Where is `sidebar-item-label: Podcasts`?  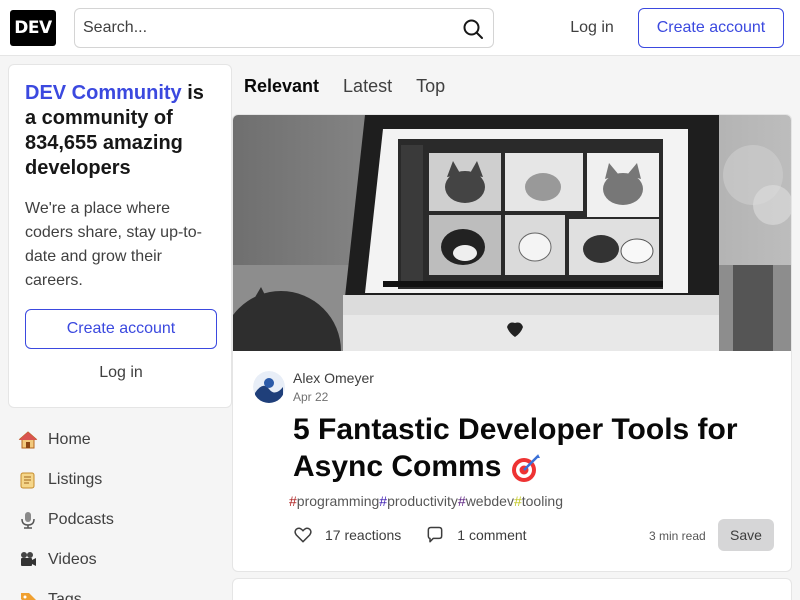
sidebar-item-label: Podcasts is located at coordinates (81, 519).